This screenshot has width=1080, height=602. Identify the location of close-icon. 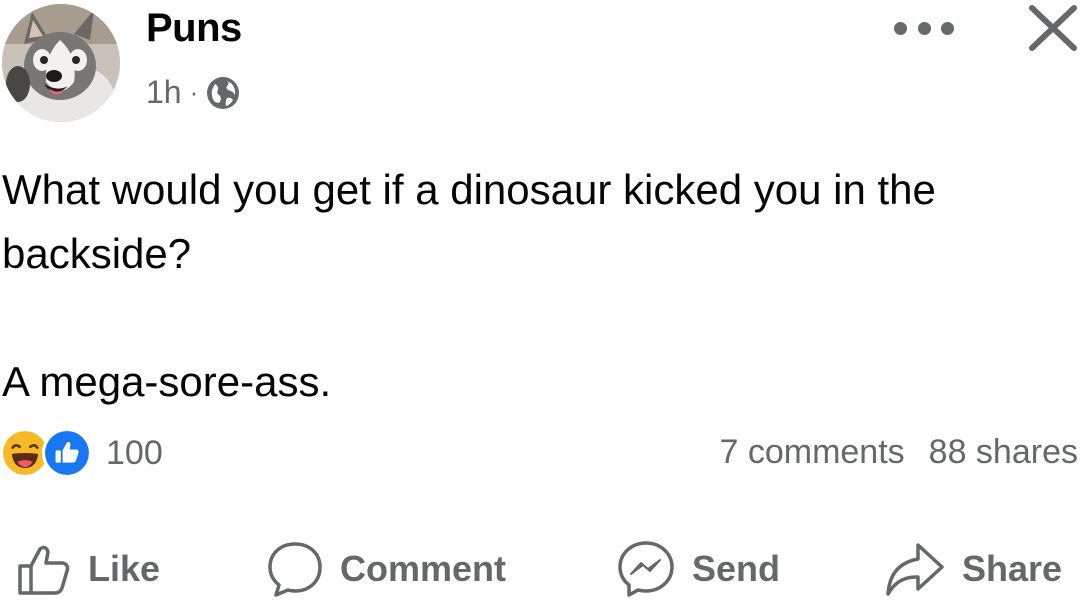
(1053, 27).